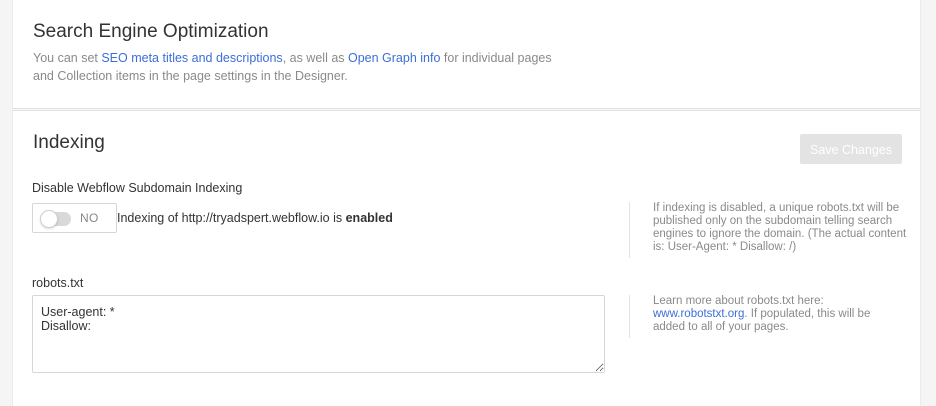  Describe the element at coordinates (394, 58) in the screenshot. I see `open-graph-link: Open Graph info` at that location.